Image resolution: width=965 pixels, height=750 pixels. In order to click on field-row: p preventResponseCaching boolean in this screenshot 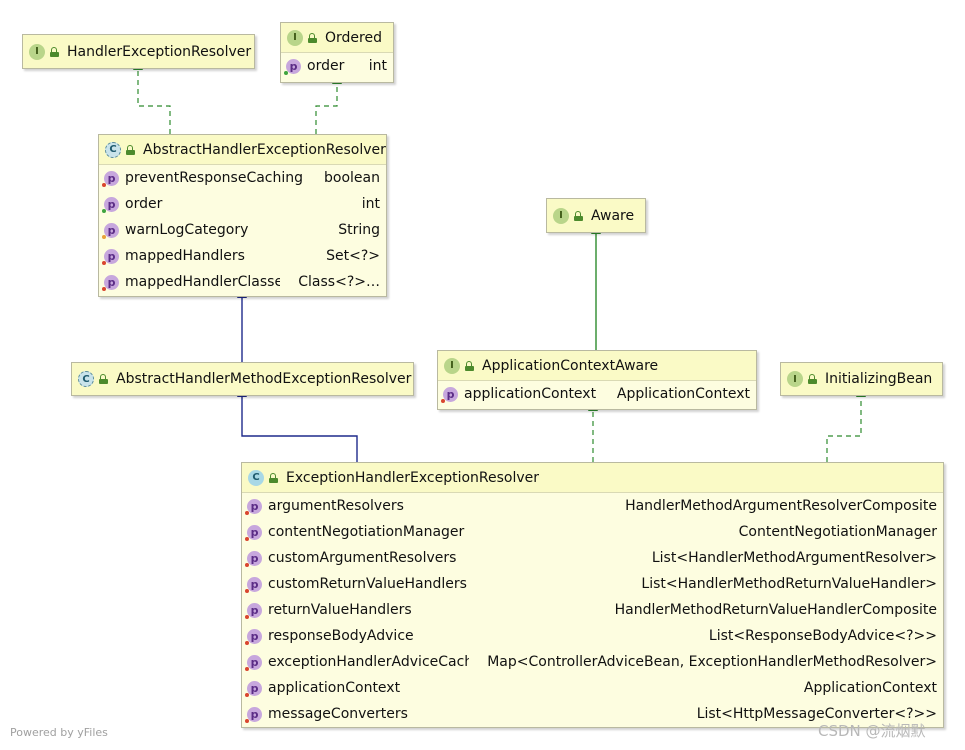, I will do `click(242, 178)`.